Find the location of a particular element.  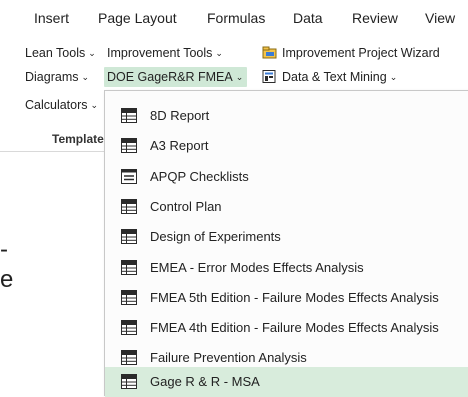

menu-item-control-plan: Control Plan is located at coordinates (286, 207).